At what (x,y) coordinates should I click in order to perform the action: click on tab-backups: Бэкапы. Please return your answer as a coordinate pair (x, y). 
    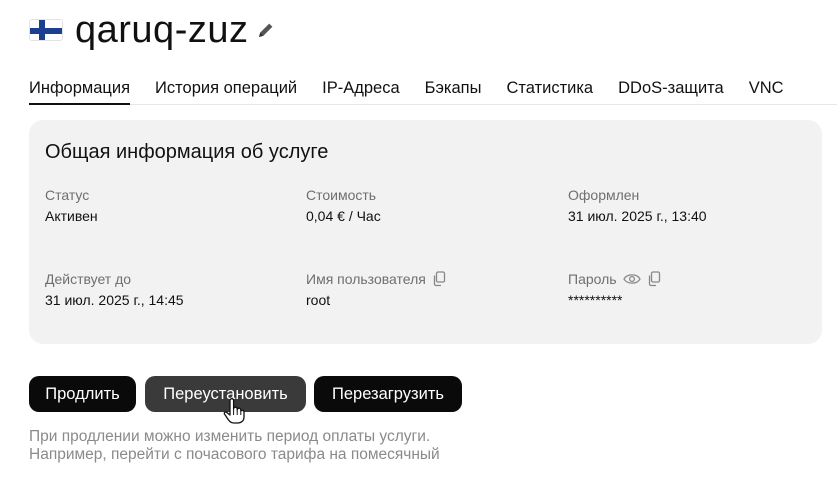
    Looking at the image, I should click on (453, 91).